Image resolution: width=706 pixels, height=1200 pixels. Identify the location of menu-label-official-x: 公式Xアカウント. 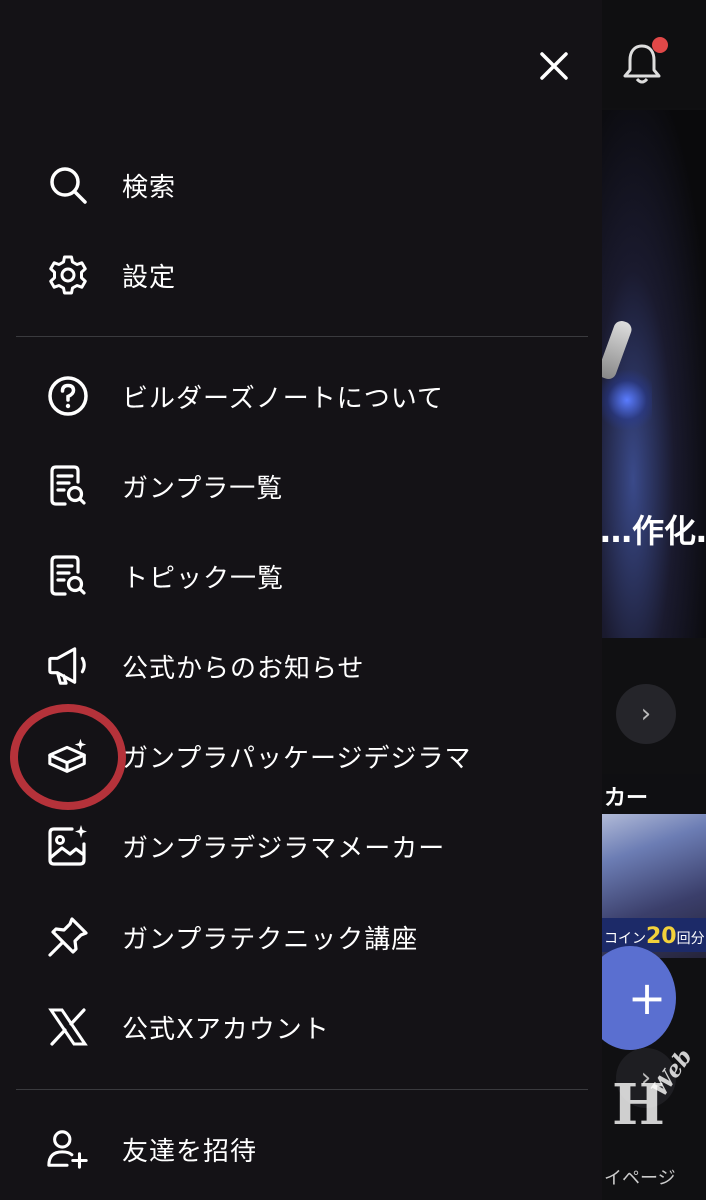
(226, 1029).